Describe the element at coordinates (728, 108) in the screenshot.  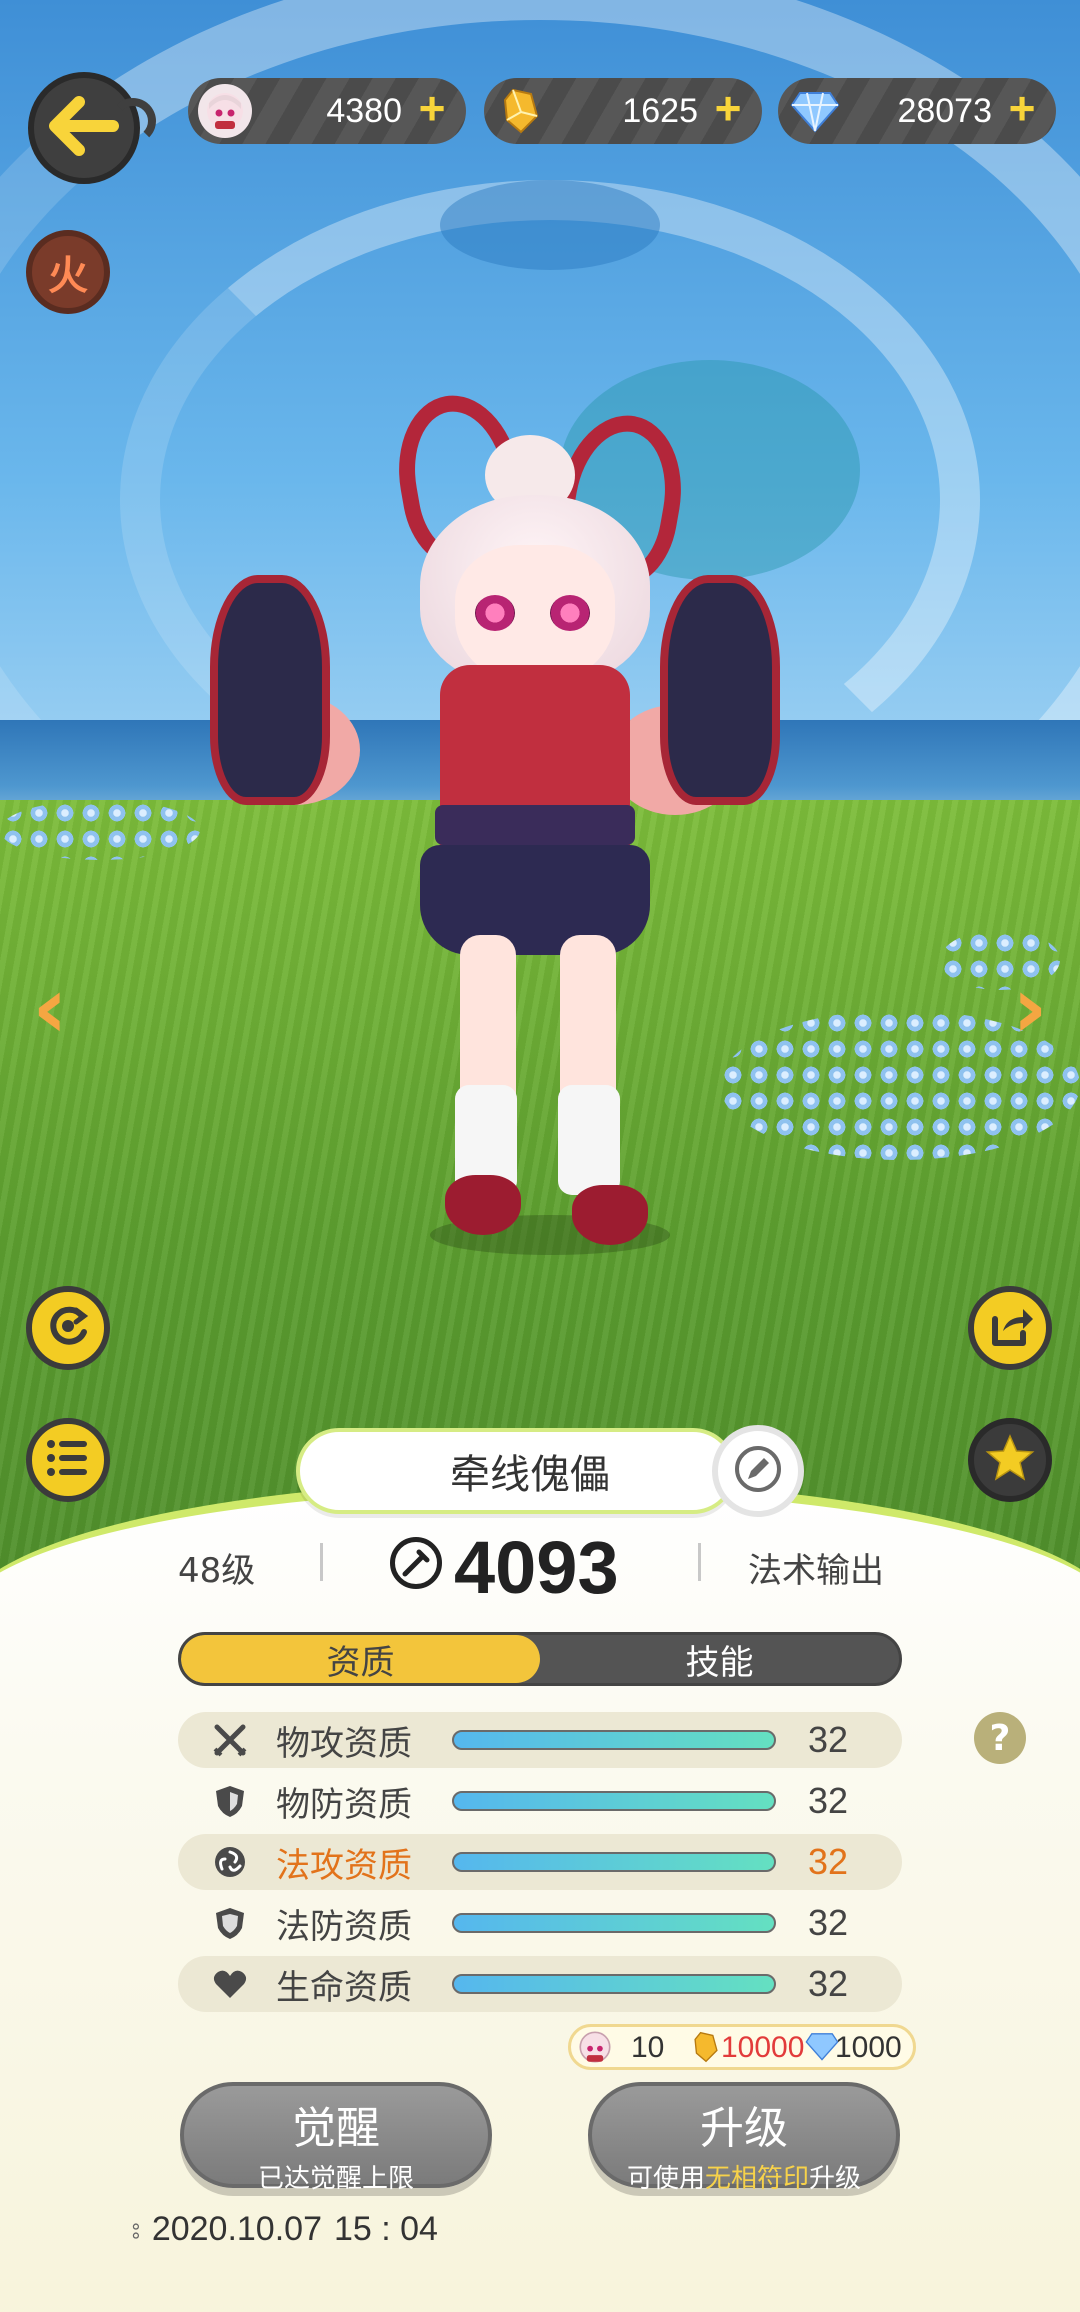
I see `add-gold-crystal-button: +` at that location.